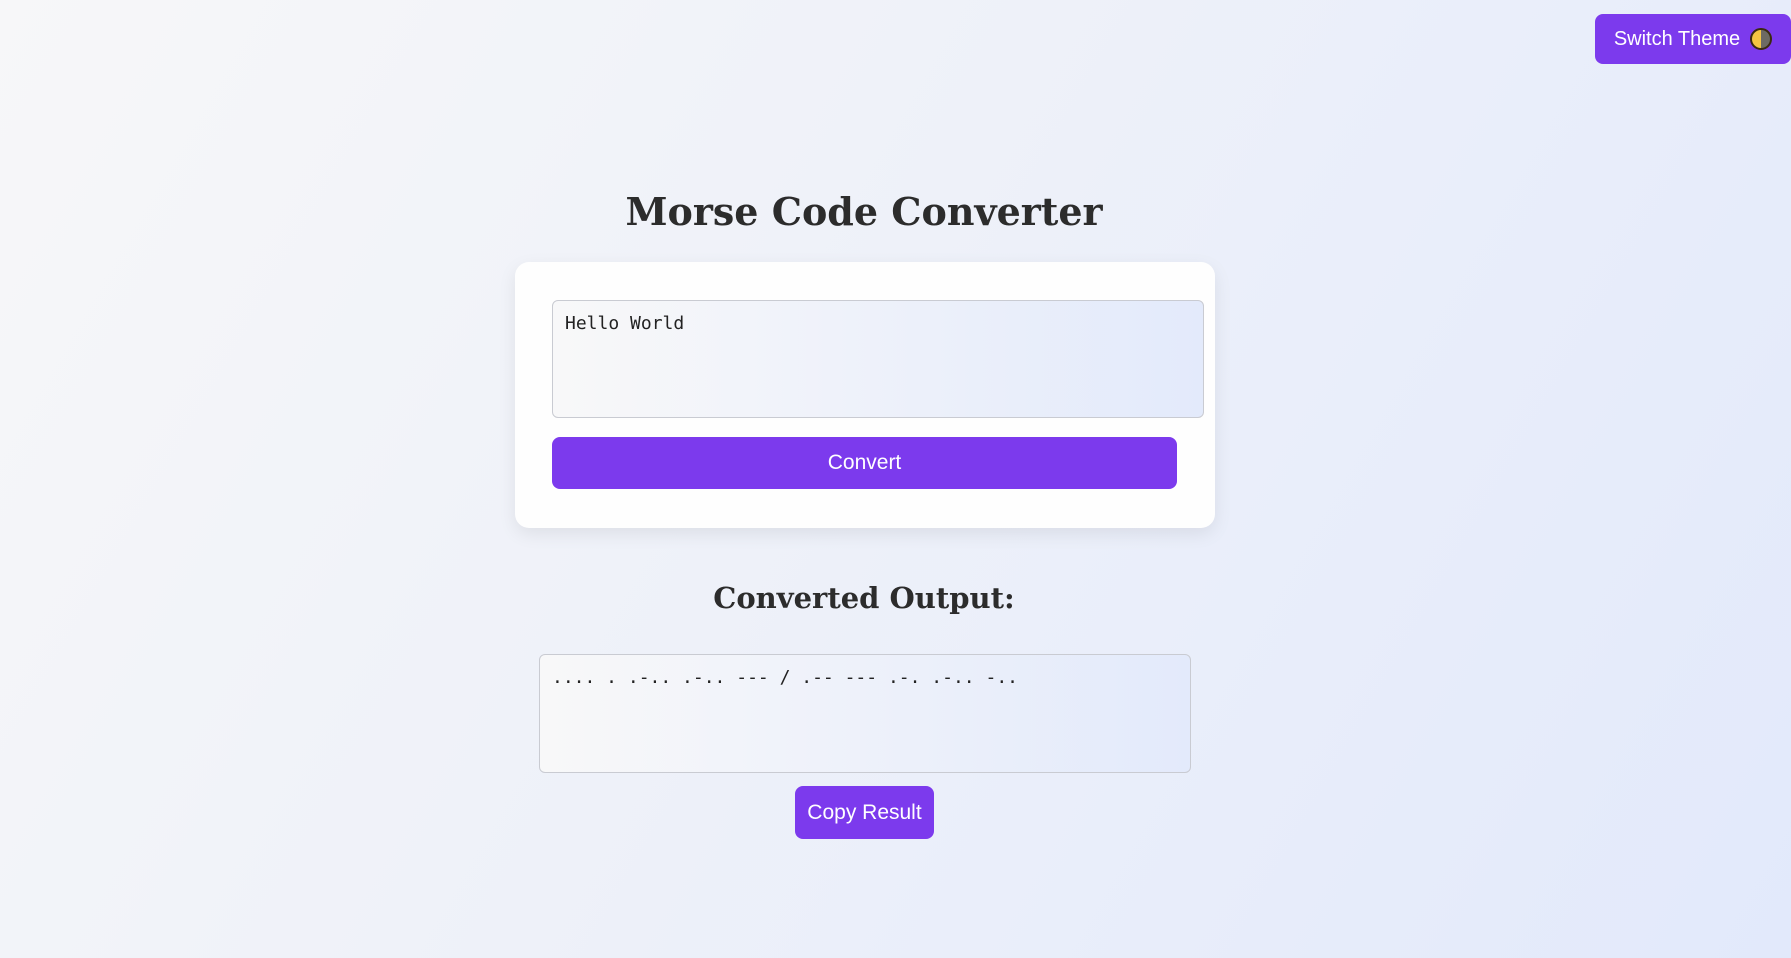 This screenshot has height=958, width=1791. What do you see at coordinates (1677, 38) in the screenshot?
I see `switch-theme-label: Switch Theme` at bounding box center [1677, 38].